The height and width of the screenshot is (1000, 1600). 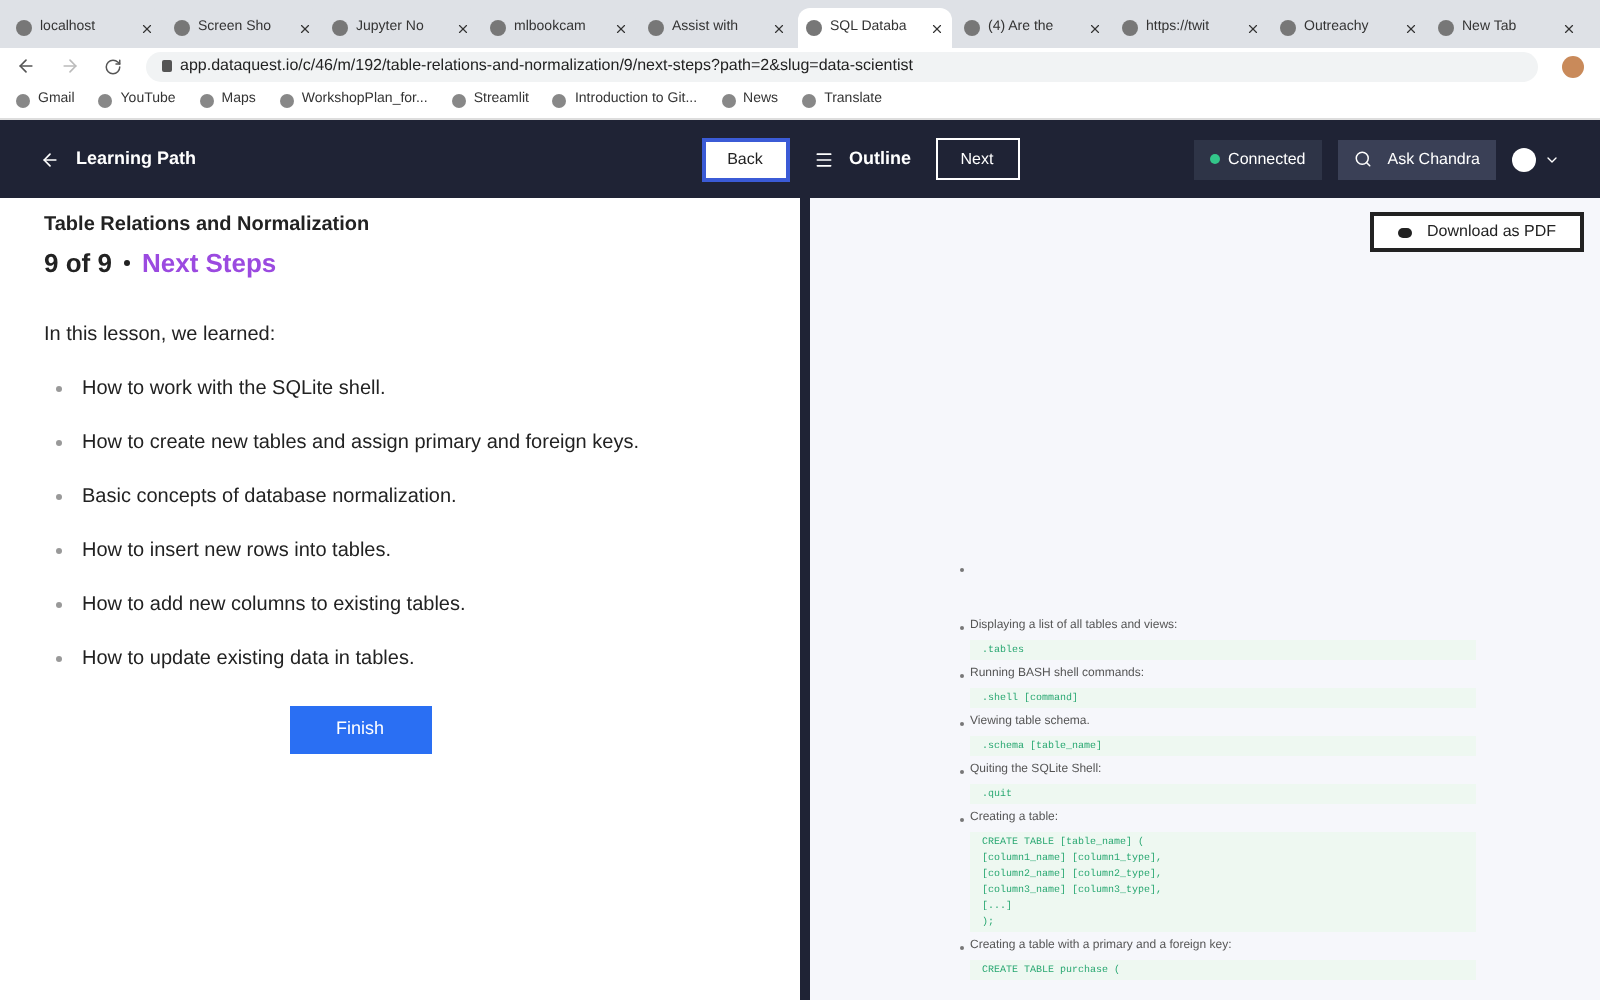 I want to click on step-counter: 9 of 9, so click(x=78, y=264).